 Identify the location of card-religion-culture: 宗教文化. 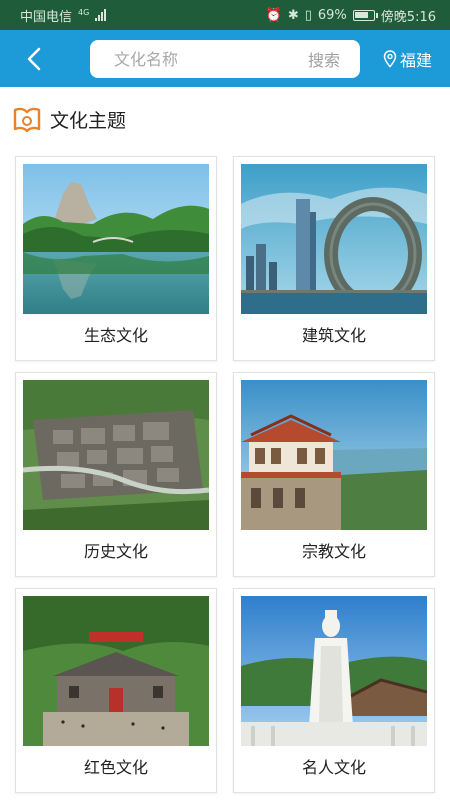
(334, 474).